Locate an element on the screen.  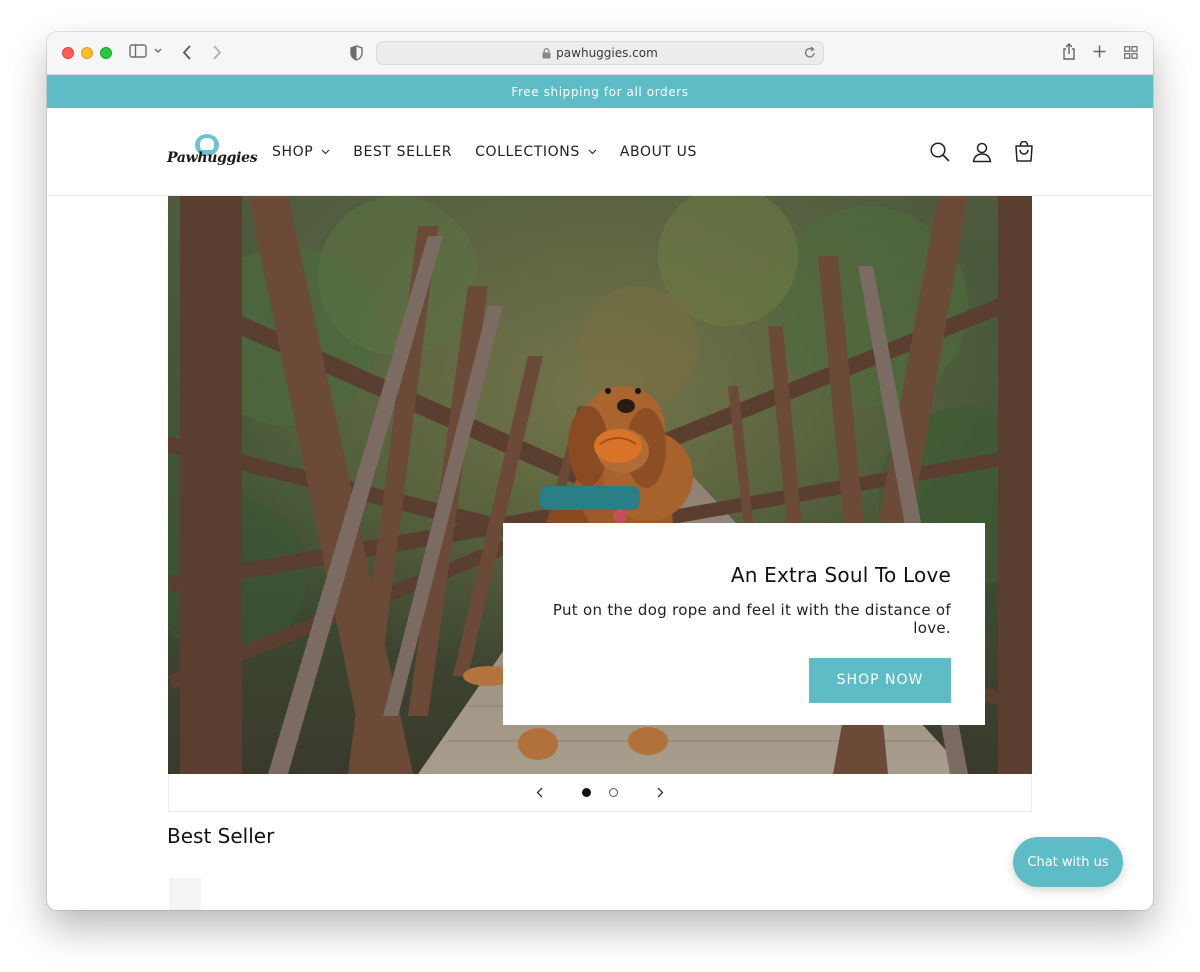
nav-item-shop: SHOP is located at coordinates (301, 152).